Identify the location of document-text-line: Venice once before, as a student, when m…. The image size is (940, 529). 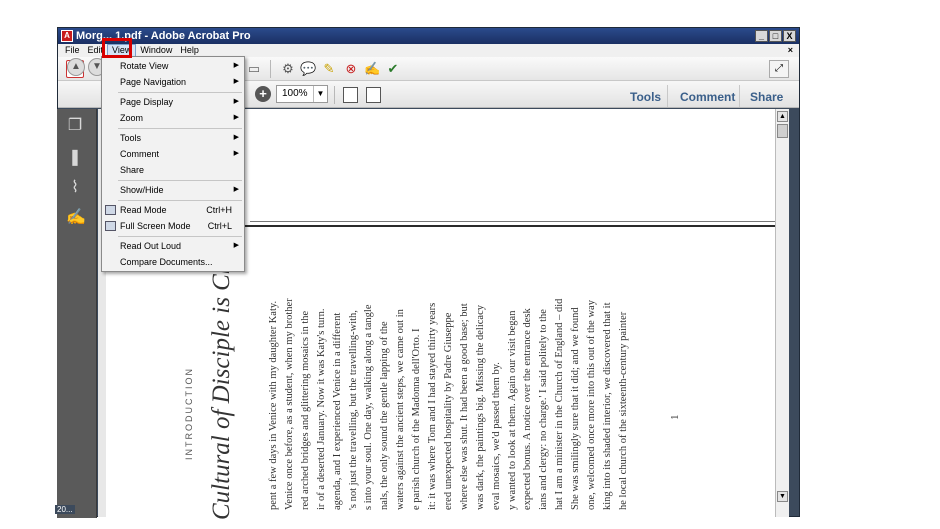
(289, 404).